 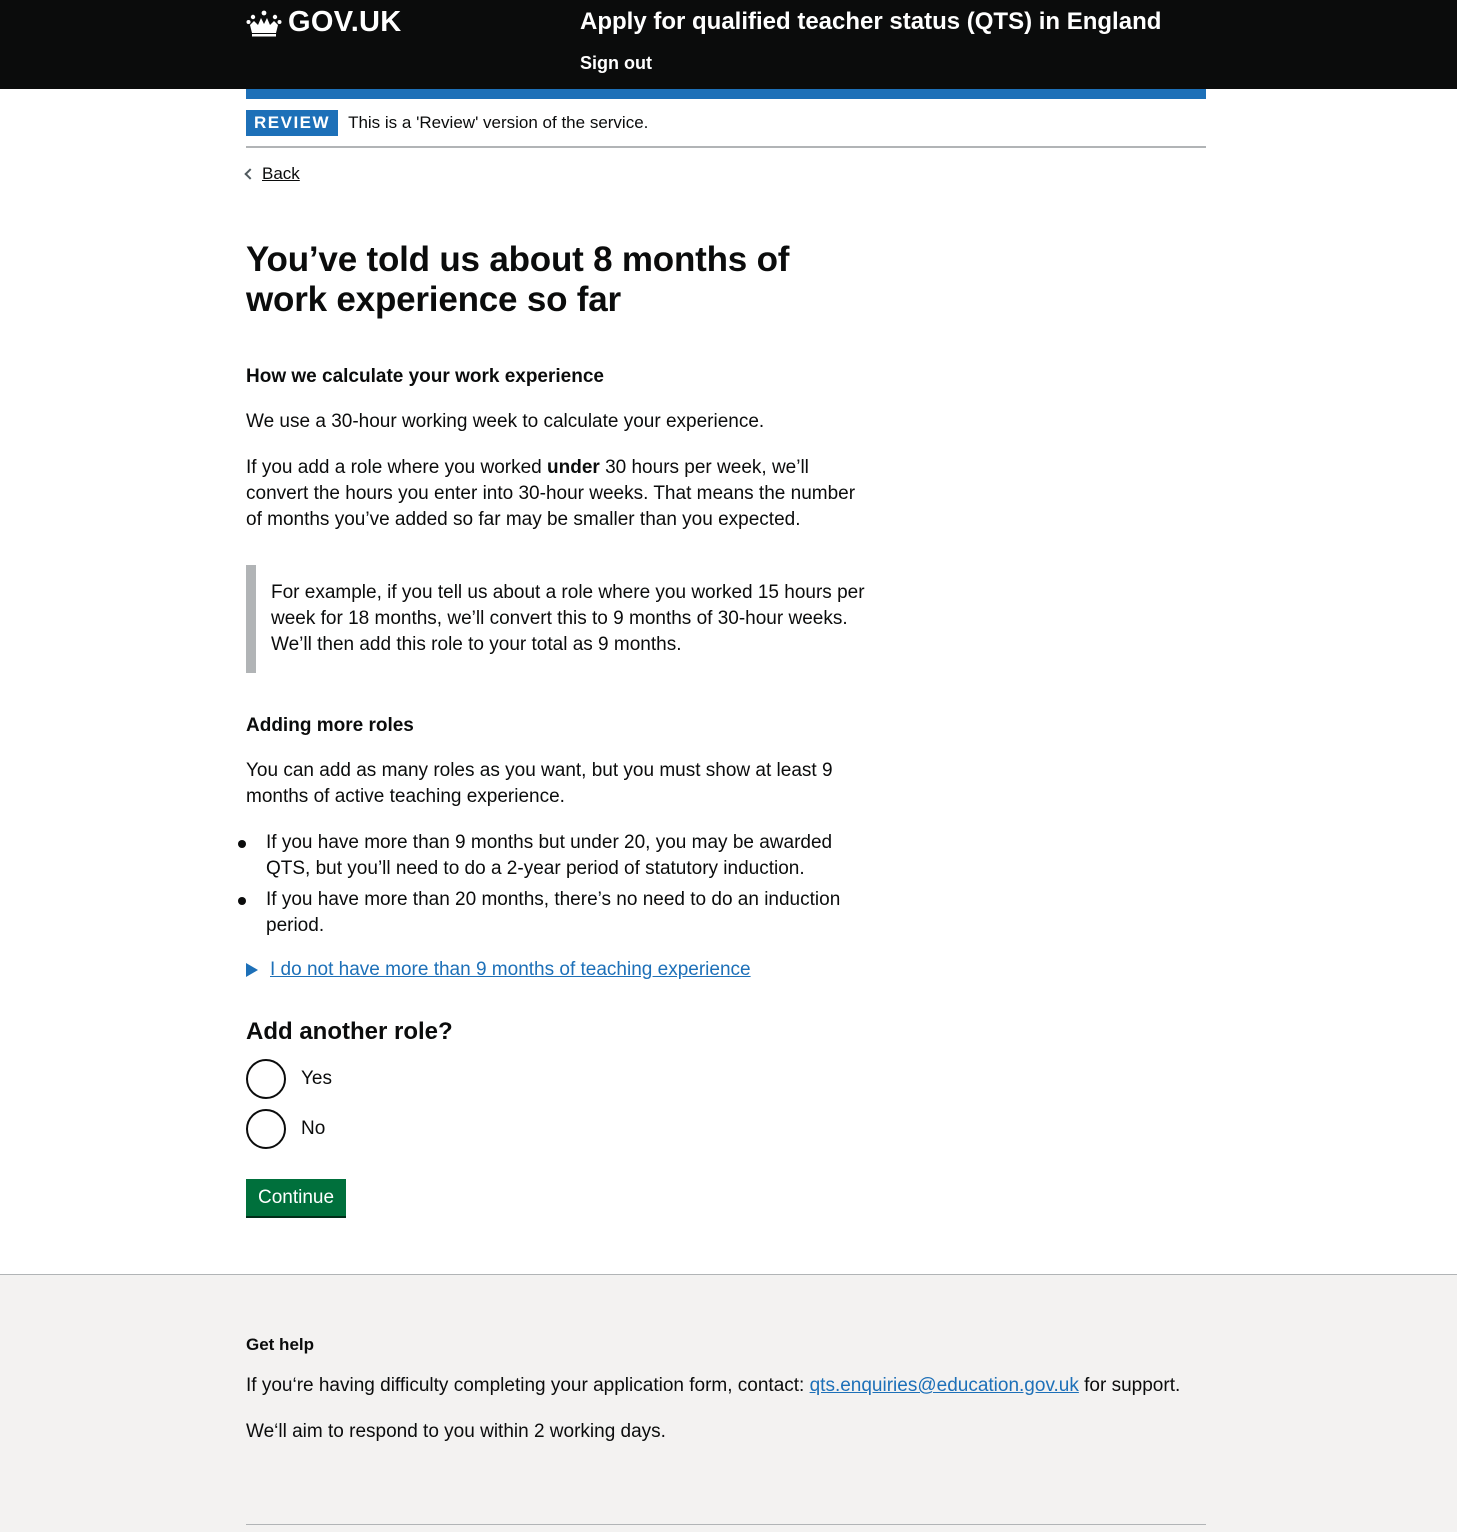 What do you see at coordinates (397, 467) in the screenshot?
I see `calc-p2-text: If you add a role where you worked` at bounding box center [397, 467].